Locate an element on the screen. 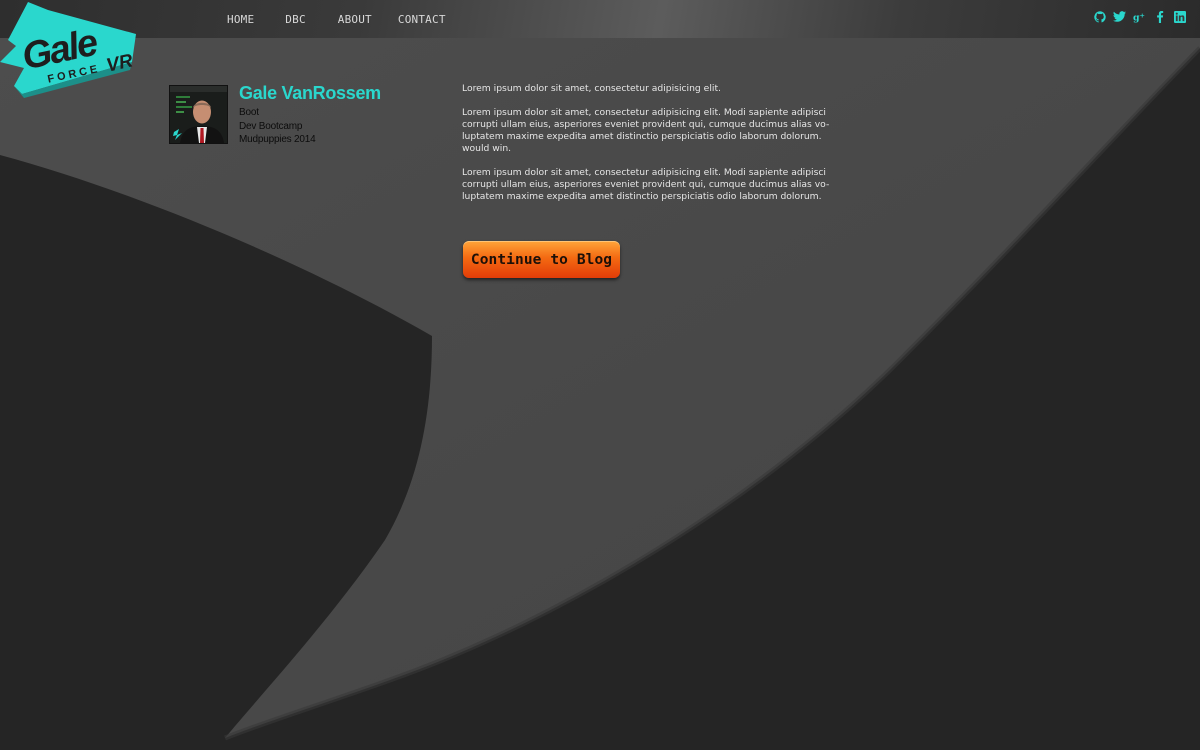 Image resolution: width=1200 pixels, height=750 pixels. nav-home: HOME is located at coordinates (240, 19).